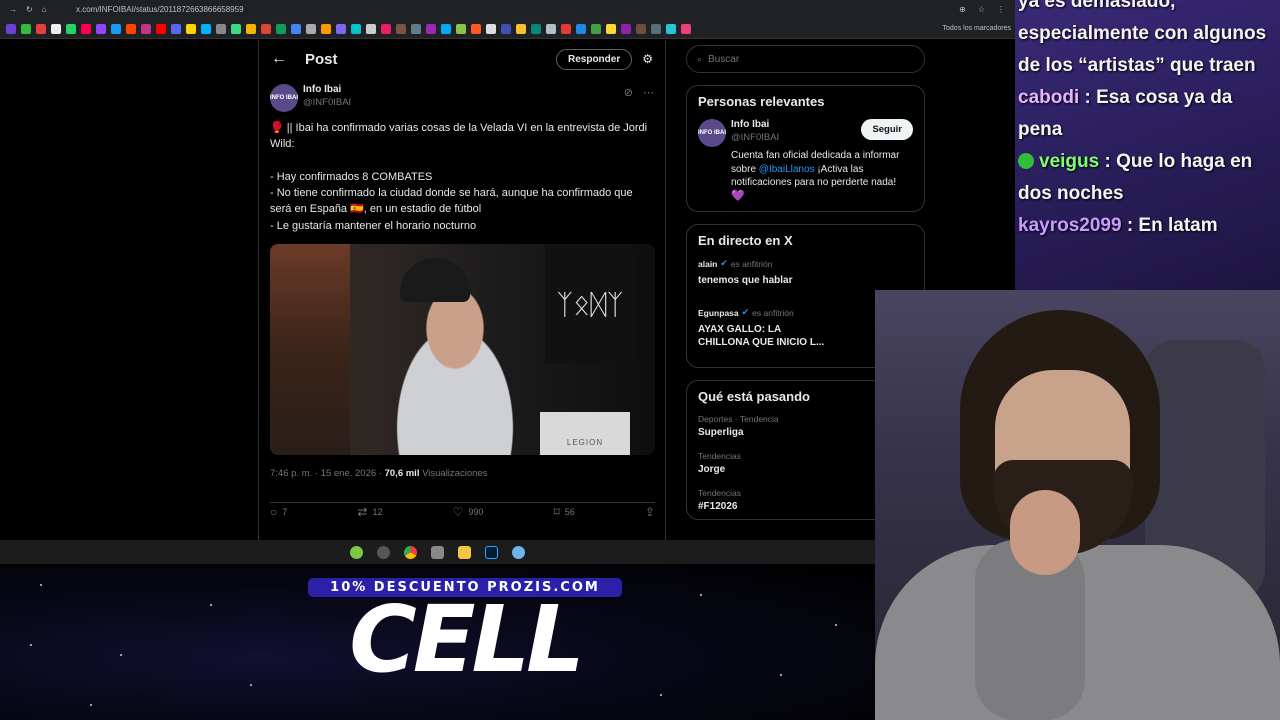  I want to click on bookmark-action: ⌑ 56, so click(564, 512).